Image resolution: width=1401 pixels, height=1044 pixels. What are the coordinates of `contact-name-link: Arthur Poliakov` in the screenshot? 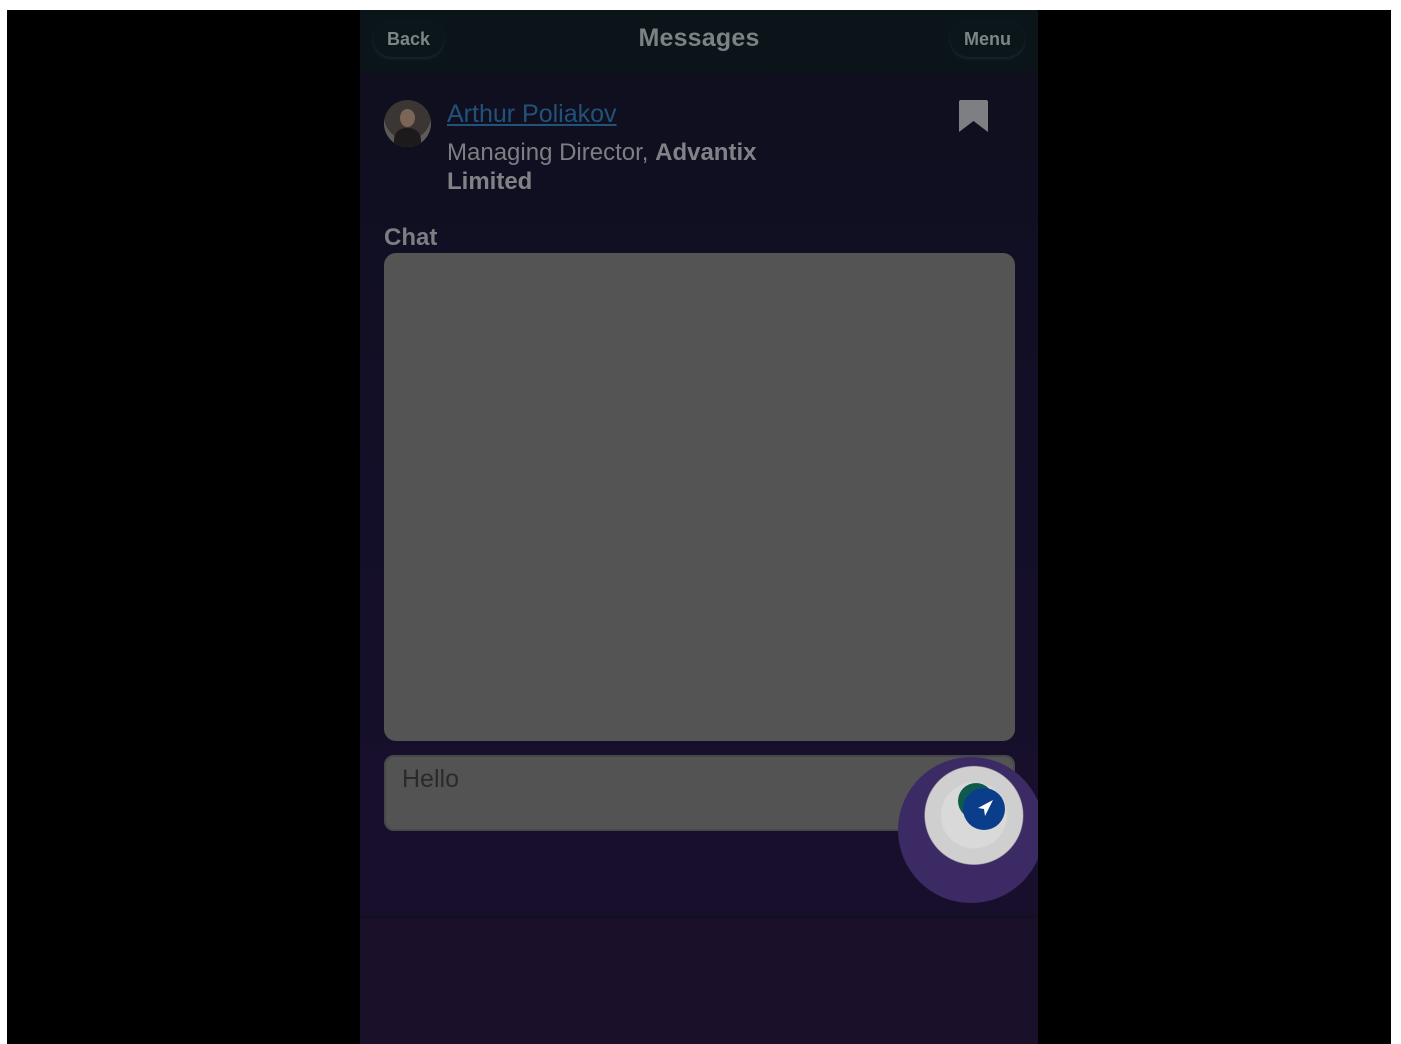 It's located at (532, 114).